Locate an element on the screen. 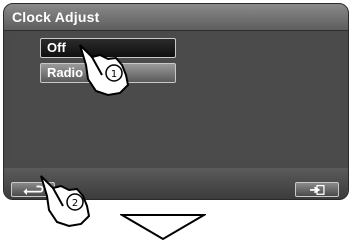 This screenshot has width=352, height=243. exit-icon is located at coordinates (317, 189).